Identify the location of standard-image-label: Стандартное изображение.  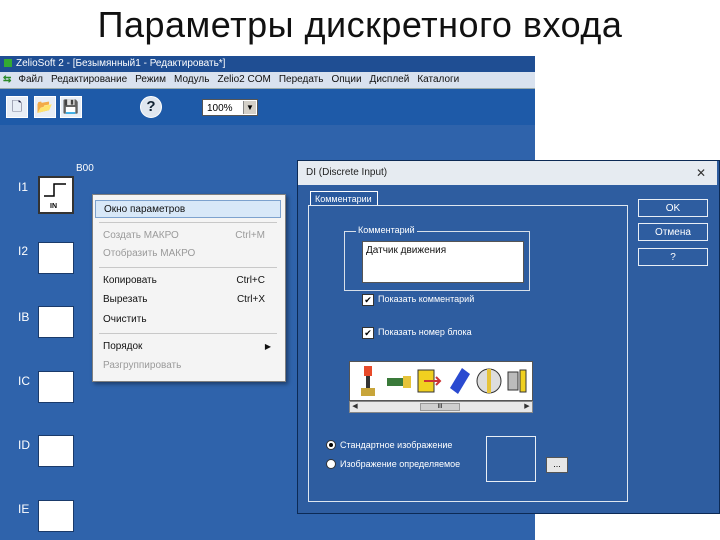
(396, 445).